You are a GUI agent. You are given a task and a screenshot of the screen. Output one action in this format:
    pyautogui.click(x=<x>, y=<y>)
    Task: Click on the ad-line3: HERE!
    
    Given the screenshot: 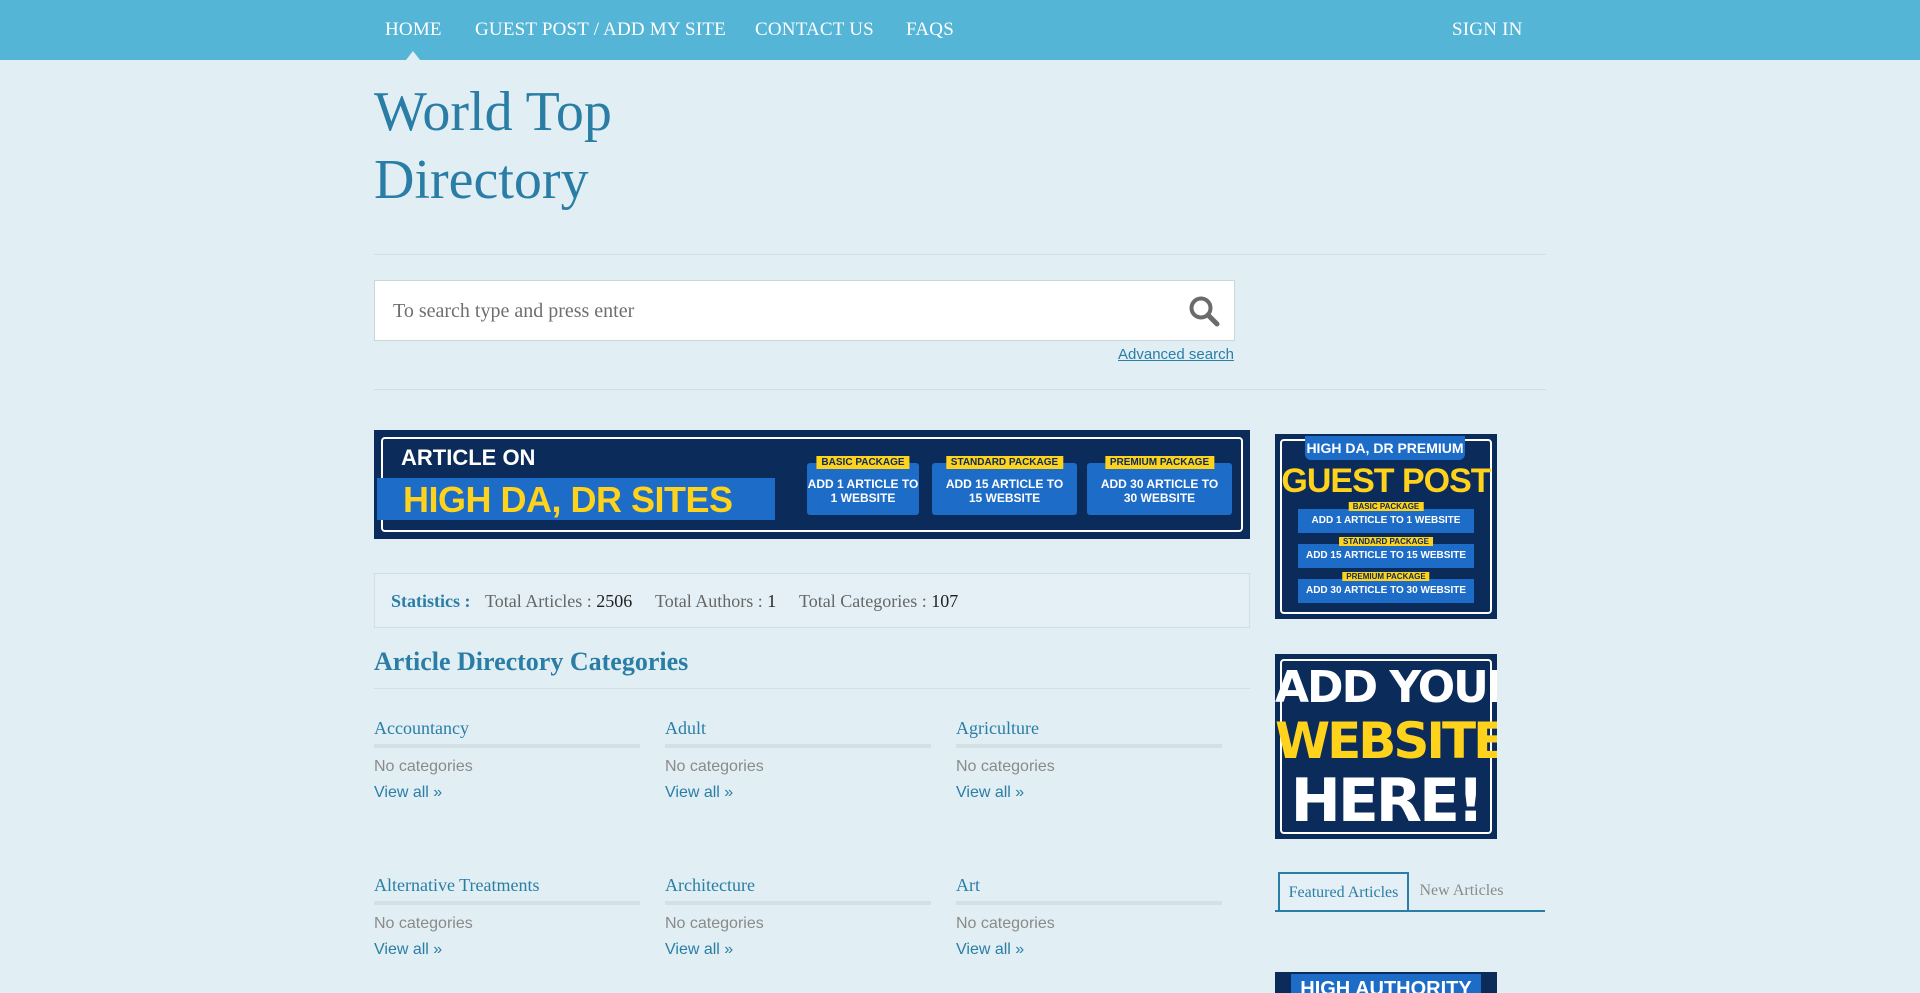 What is the action you would take?
    pyautogui.click(x=1387, y=801)
    